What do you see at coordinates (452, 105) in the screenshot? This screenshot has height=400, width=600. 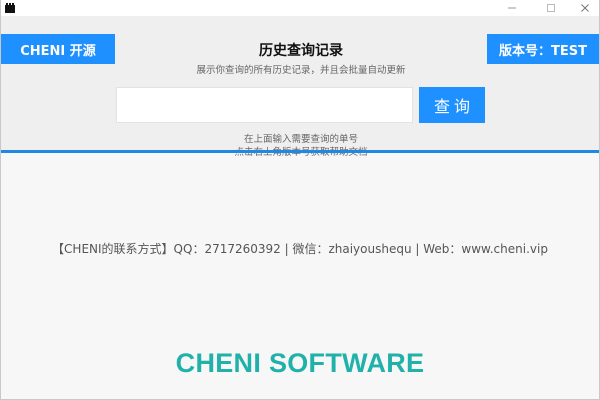 I see `search-button: 查询` at bounding box center [452, 105].